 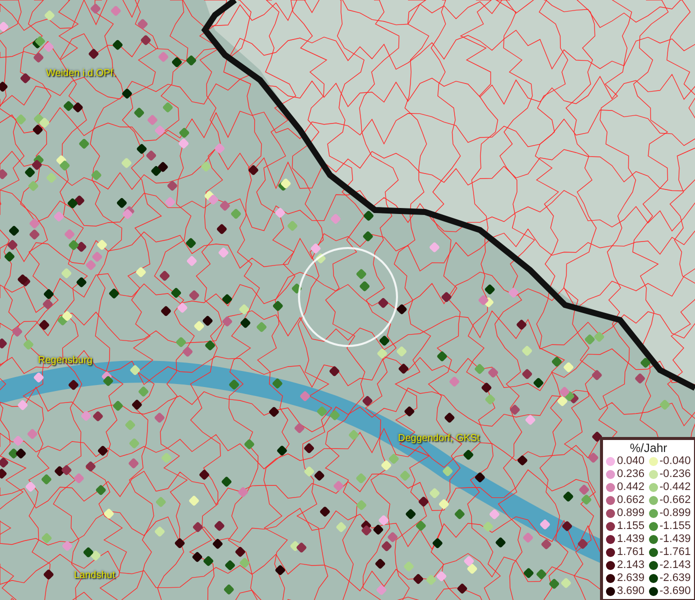 I want to click on legend-value: -0.442, so click(x=675, y=487).